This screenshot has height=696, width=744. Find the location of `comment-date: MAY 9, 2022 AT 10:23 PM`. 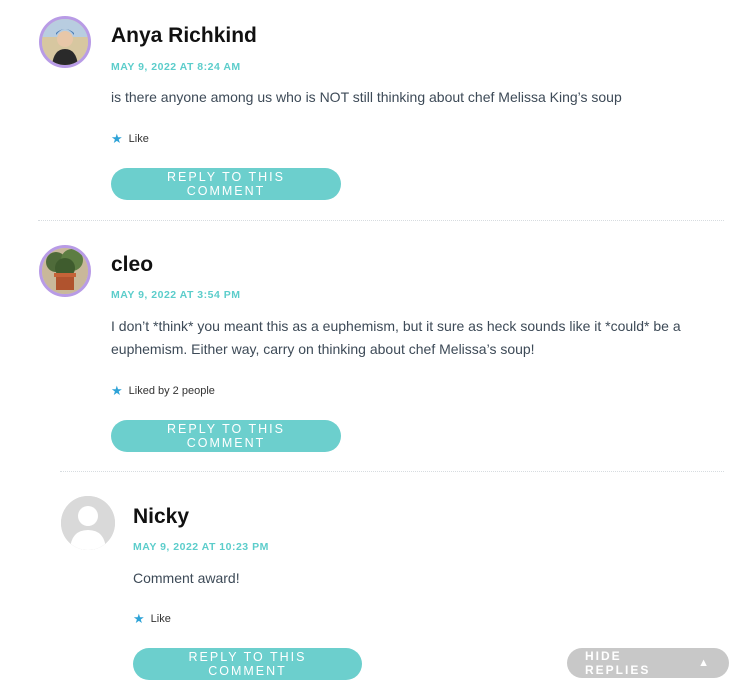

comment-date: MAY 9, 2022 AT 10:23 PM is located at coordinates (201, 547).